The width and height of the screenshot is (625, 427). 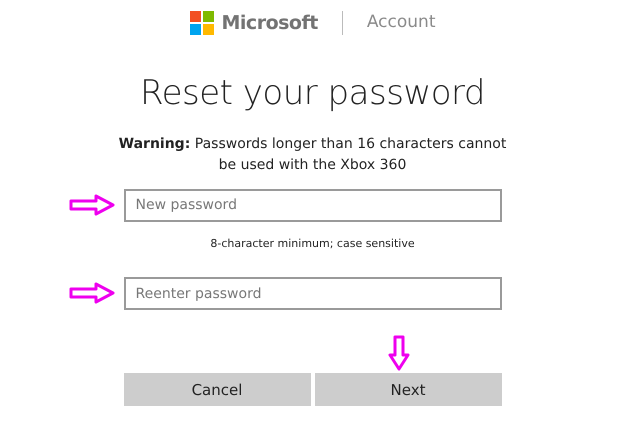 I want to click on logo-icon, so click(x=202, y=23).